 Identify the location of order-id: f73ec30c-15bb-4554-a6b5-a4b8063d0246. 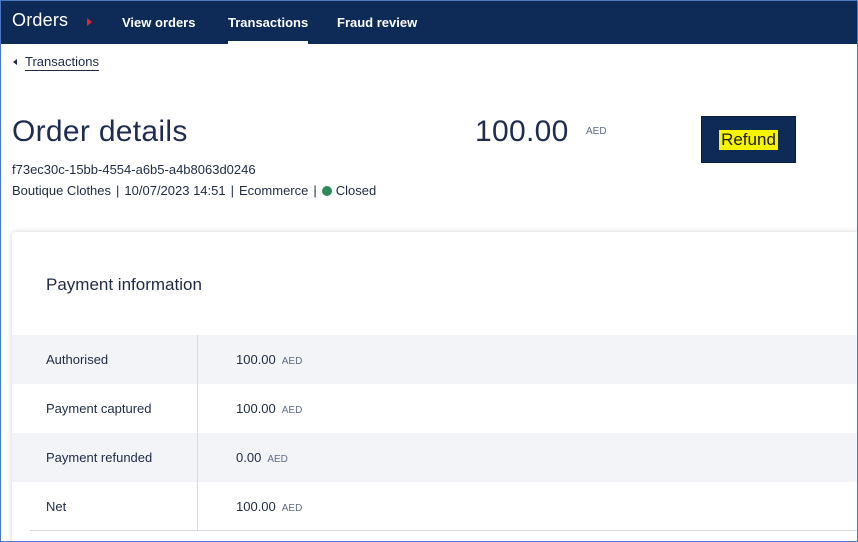
(134, 169).